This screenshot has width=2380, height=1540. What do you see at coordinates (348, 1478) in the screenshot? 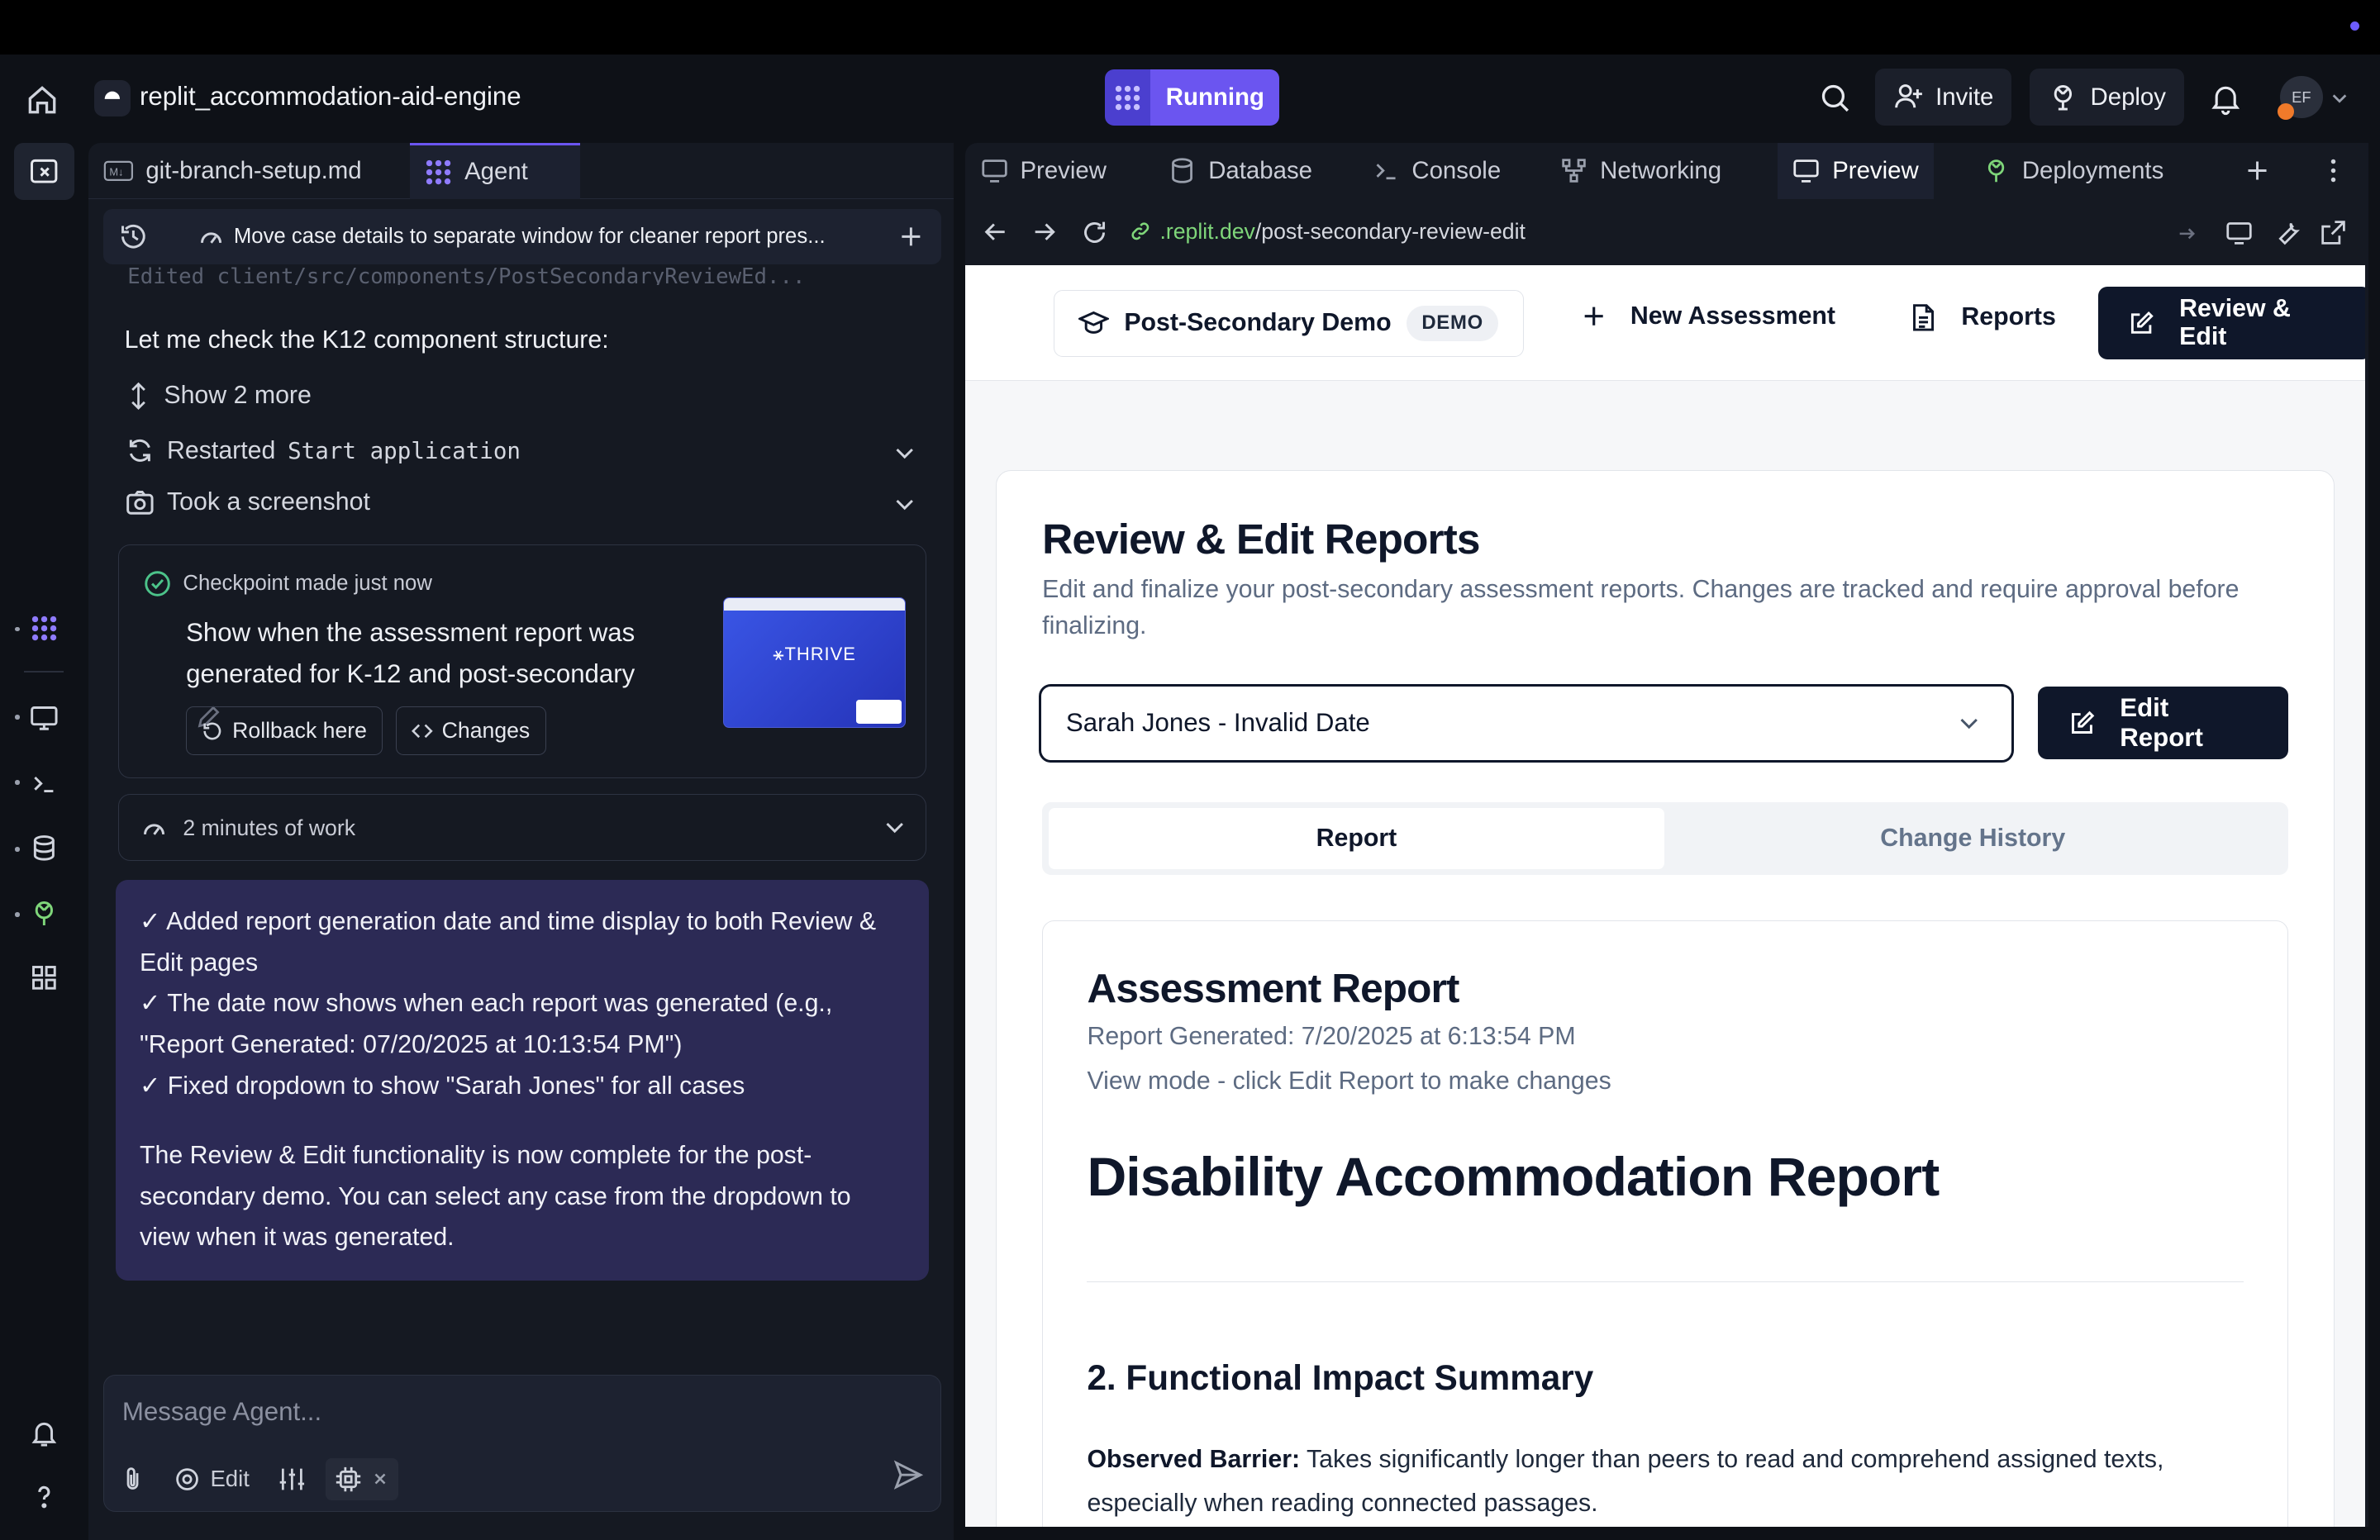
I see `chip-icon` at bounding box center [348, 1478].